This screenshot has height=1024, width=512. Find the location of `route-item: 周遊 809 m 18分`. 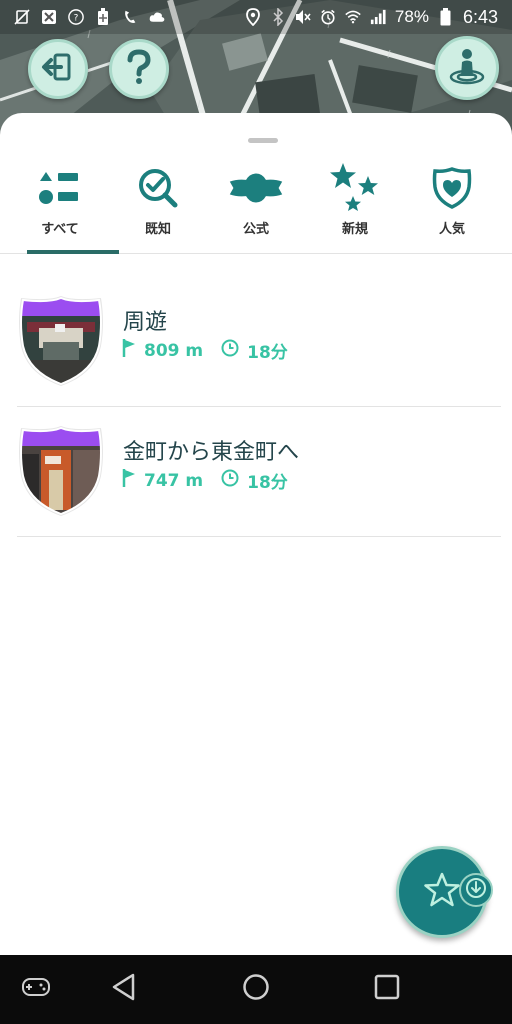

route-item: 周遊 809 m 18分 is located at coordinates (256, 347).